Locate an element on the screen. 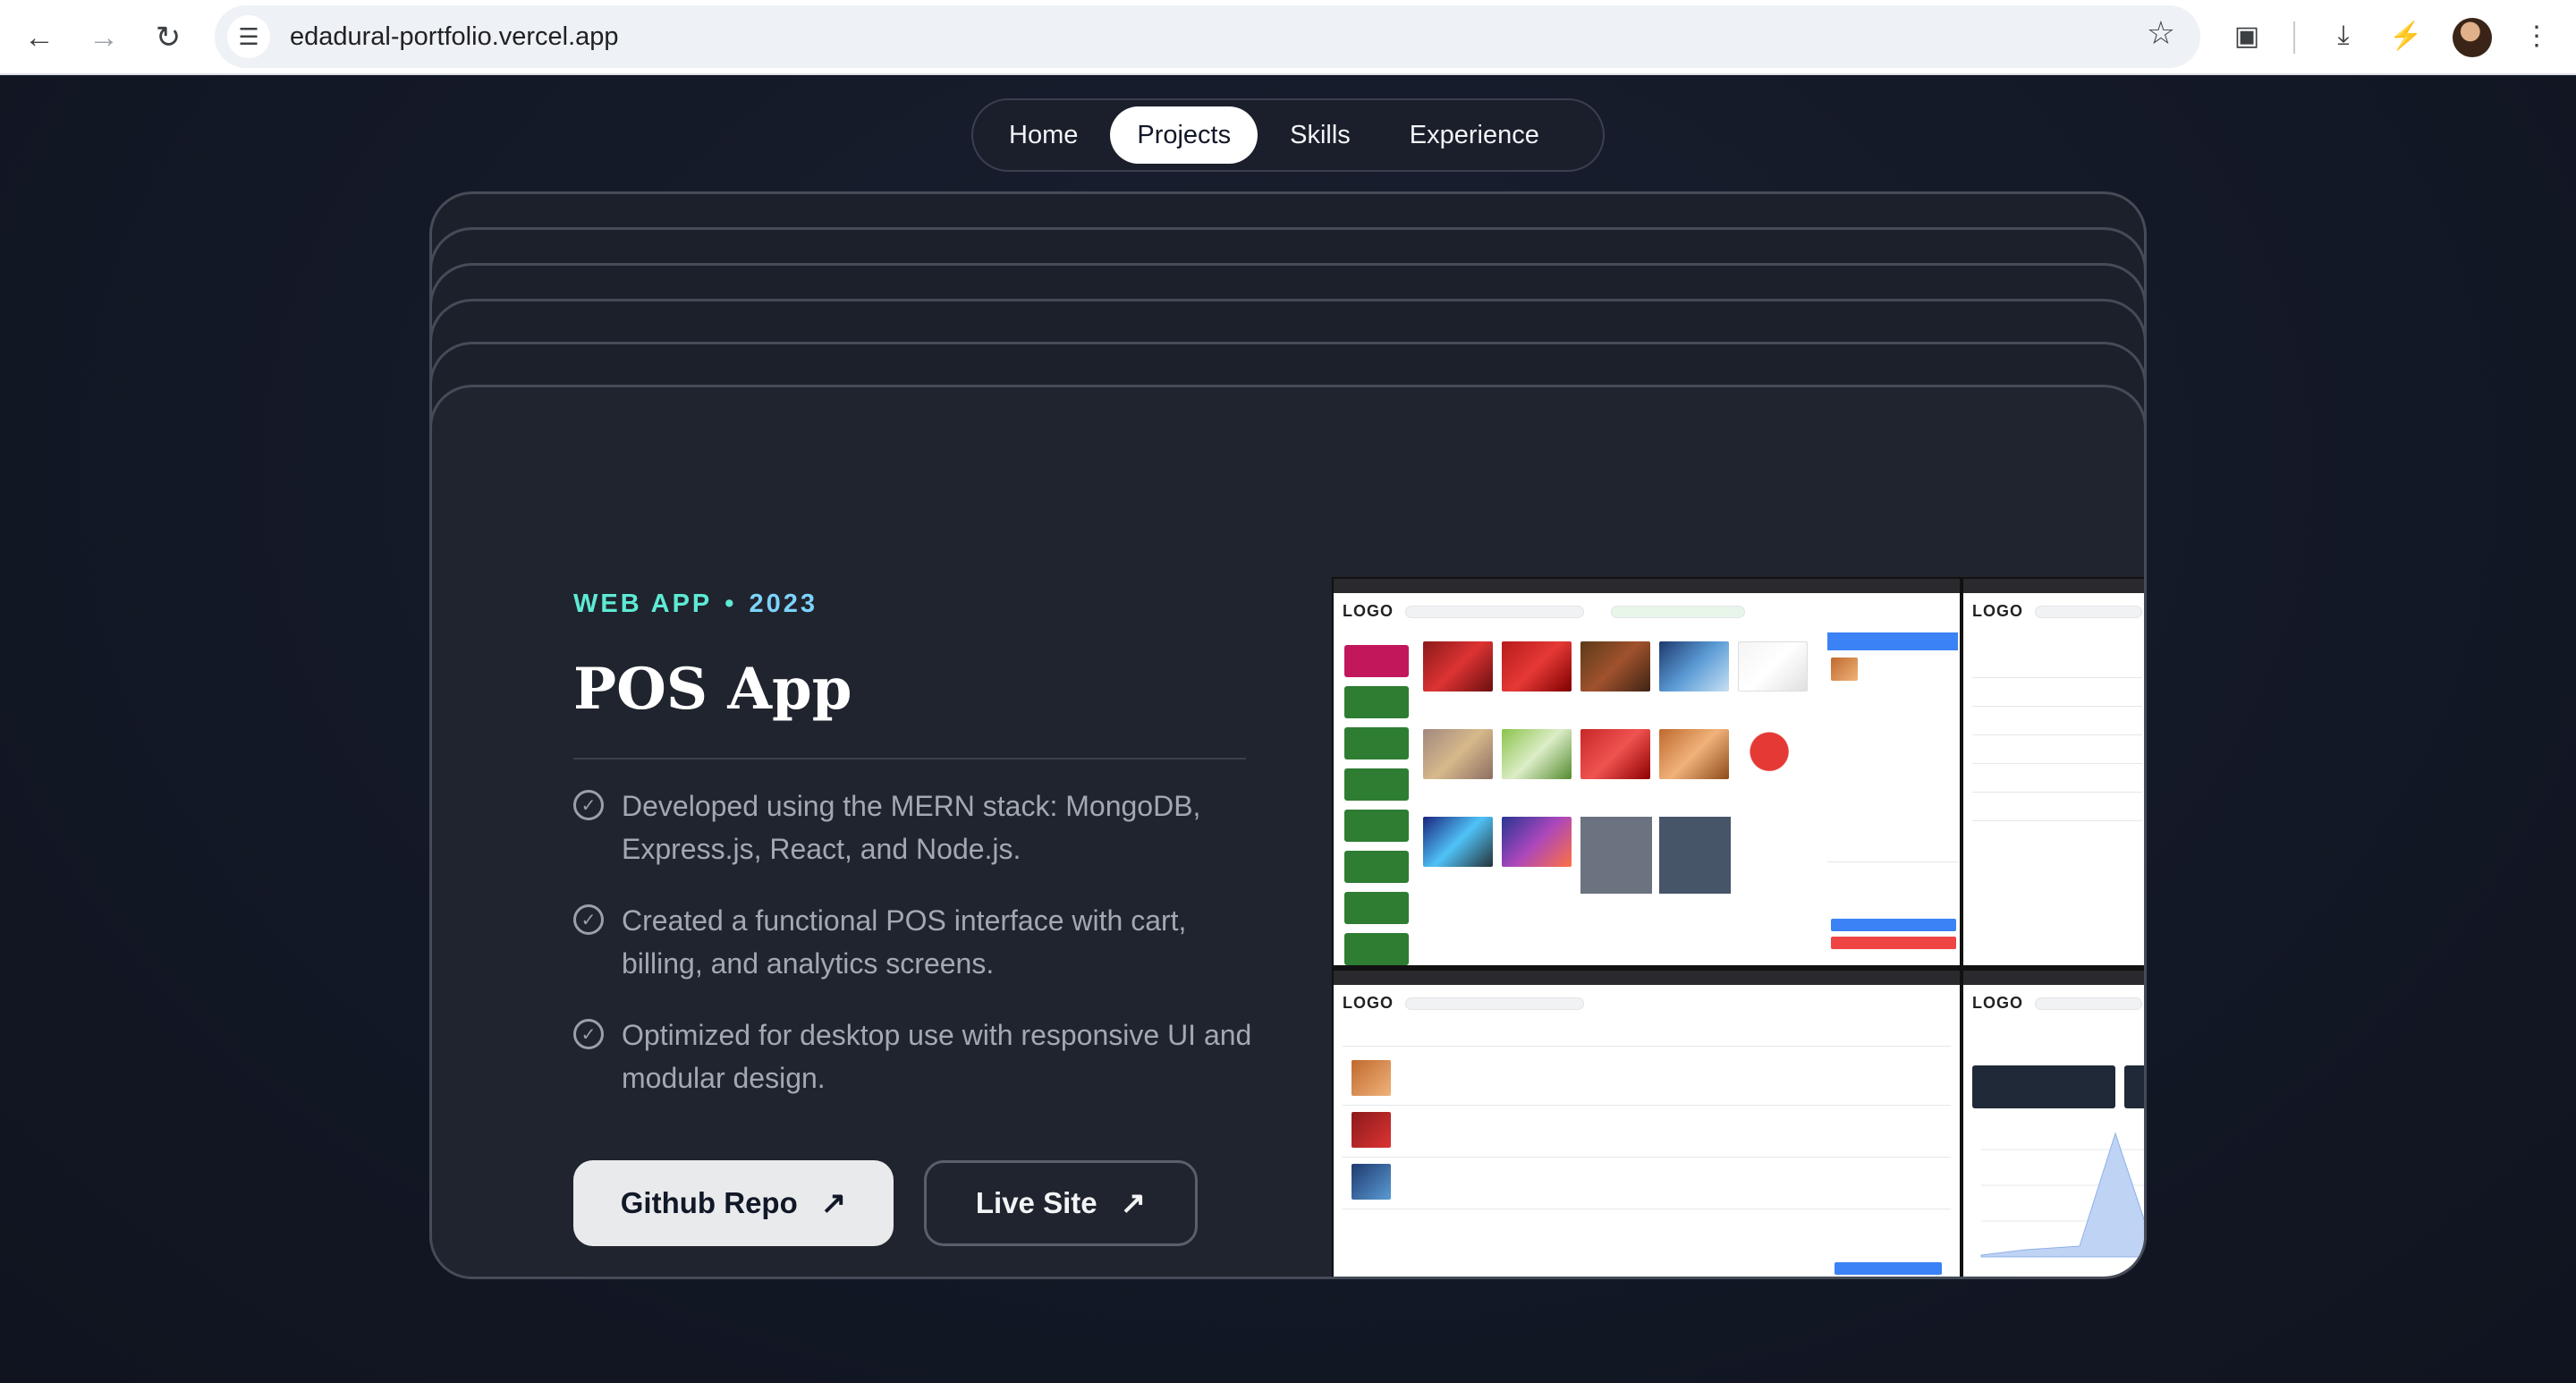 The image size is (2576, 1383). more-menu-icon: ⋮ is located at coordinates (2536, 36).